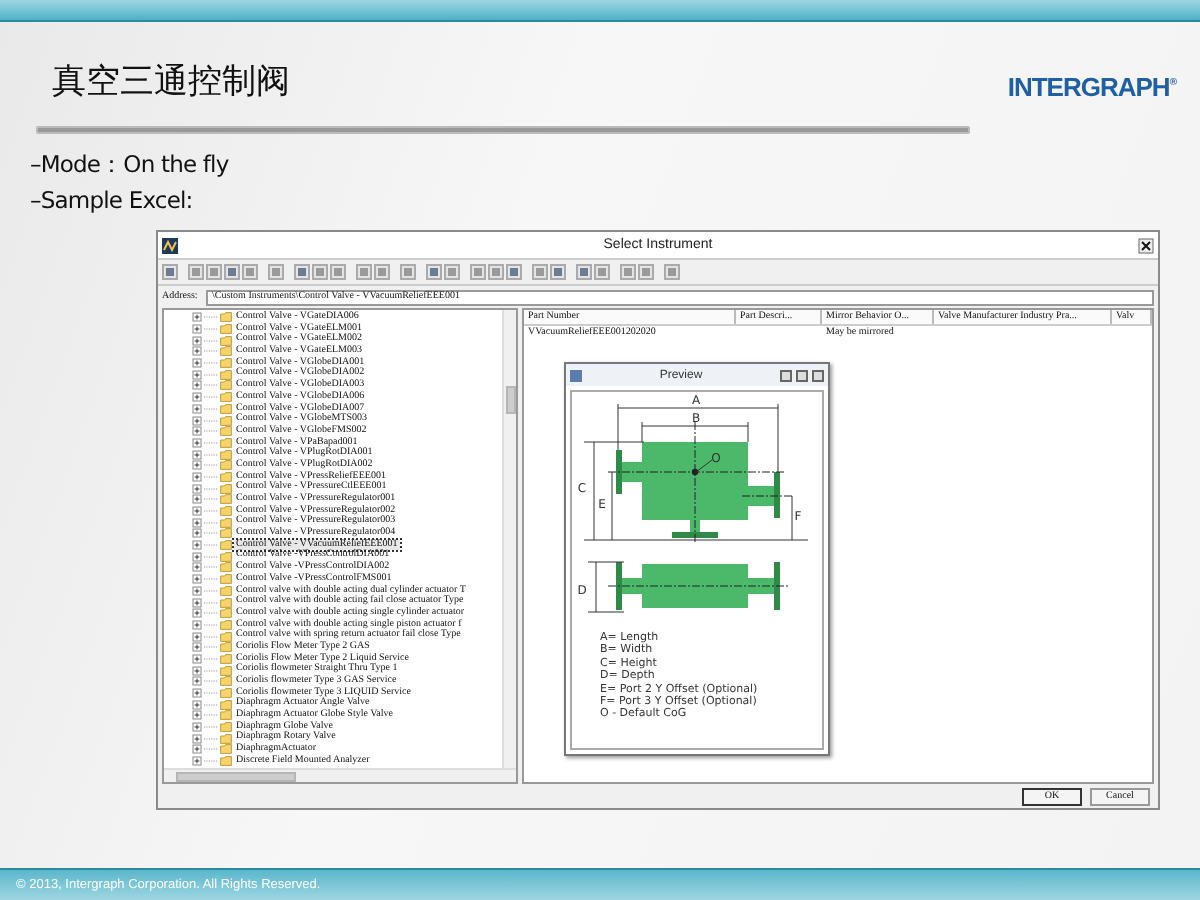 This screenshot has width=1200, height=900. Describe the element at coordinates (1146, 245) in the screenshot. I see `close-icon` at that location.